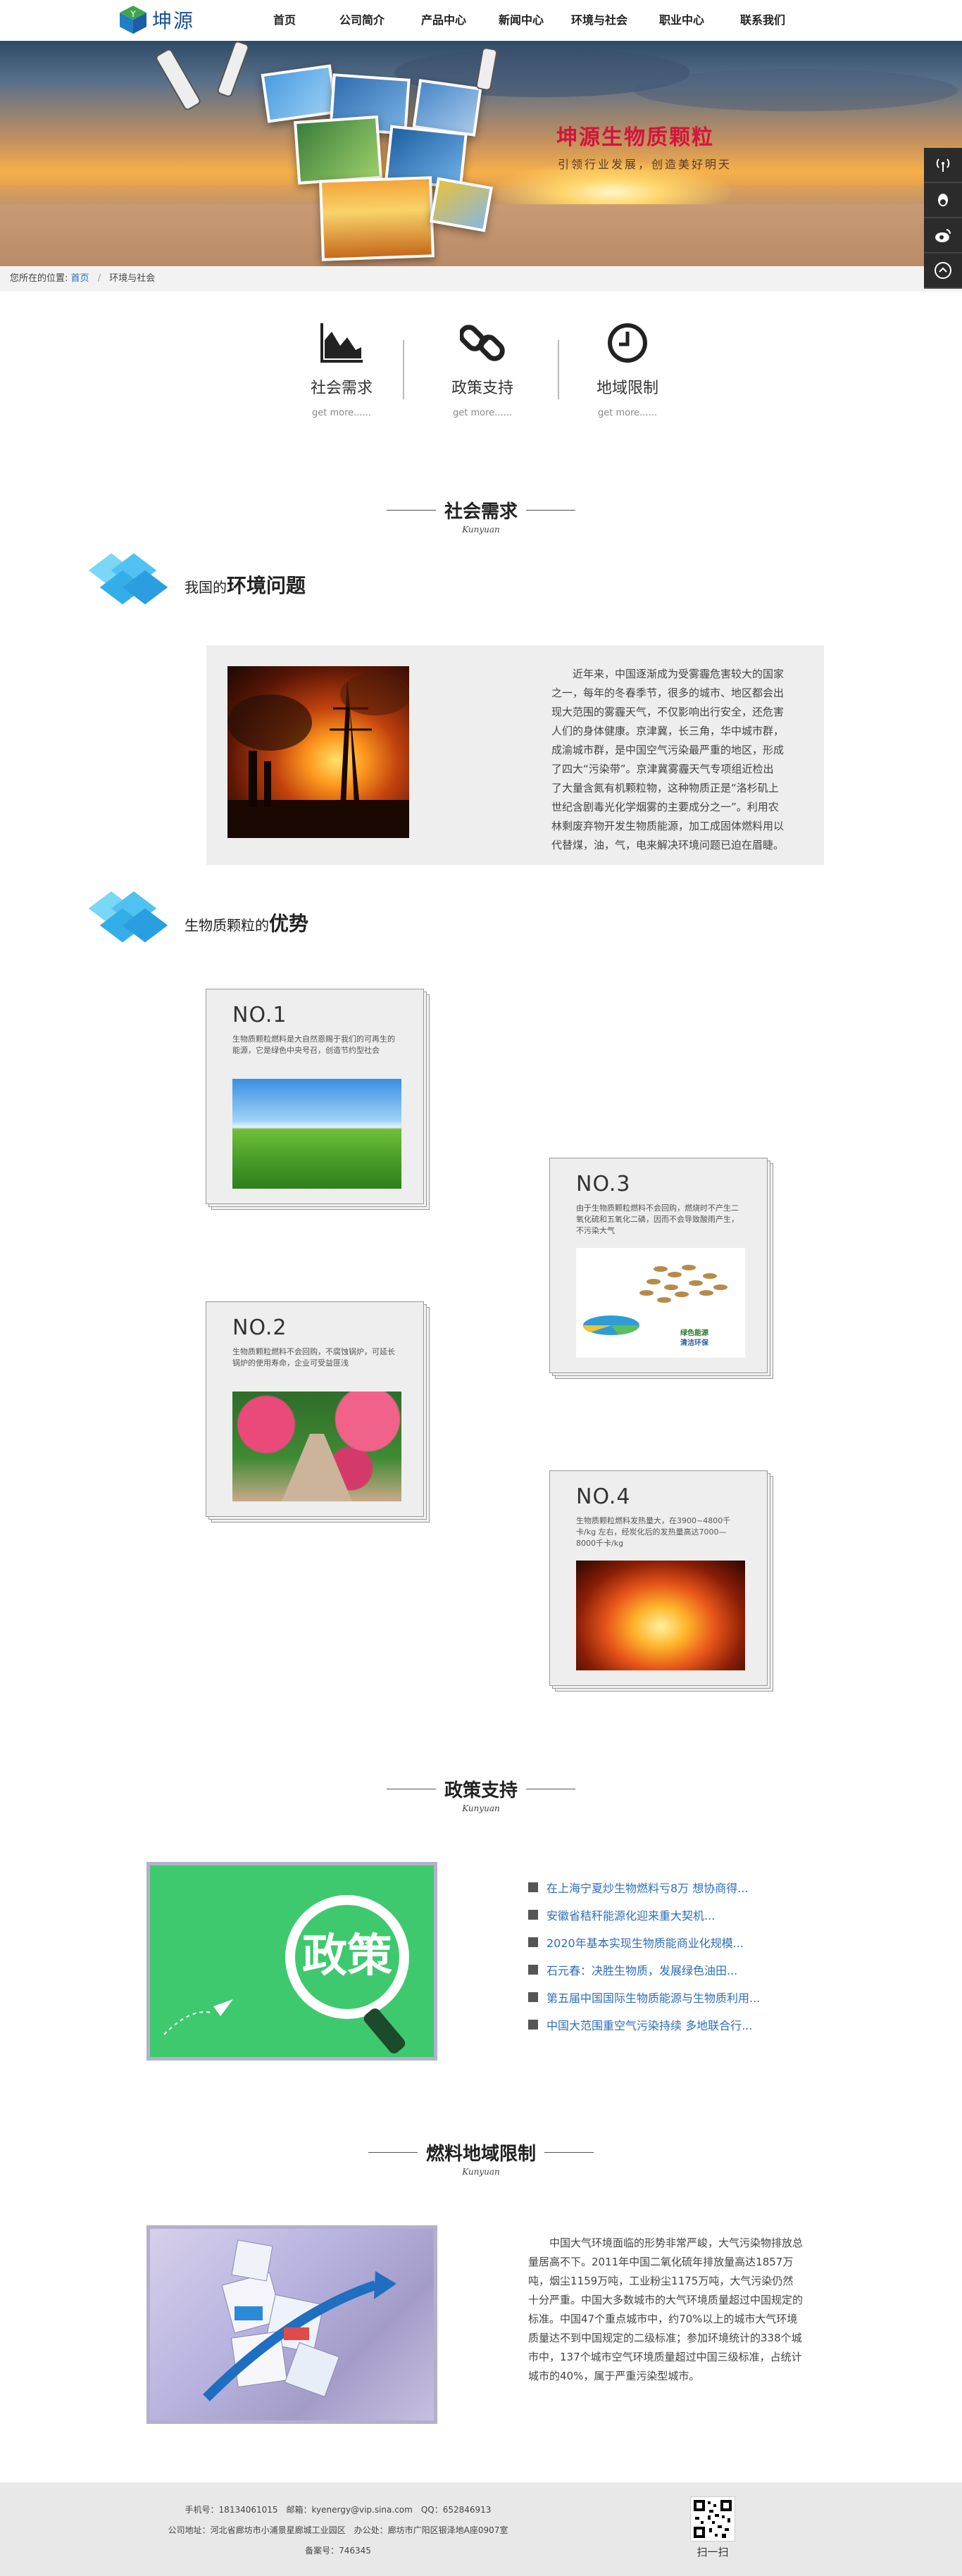  I want to click on section-title-policy: 政策支持 Kunyuan, so click(481, 1794).